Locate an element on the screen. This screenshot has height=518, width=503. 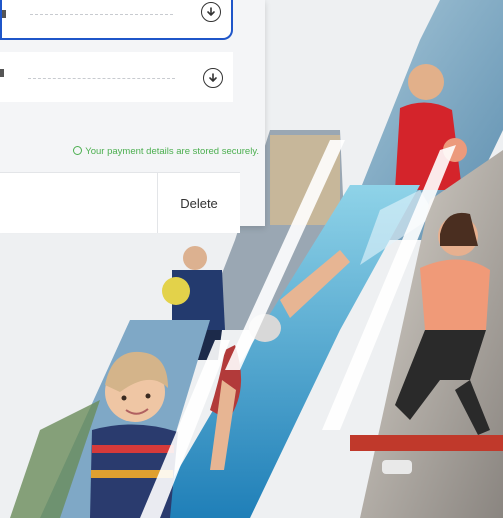
card-actions: Delete is located at coordinates (120, 202).